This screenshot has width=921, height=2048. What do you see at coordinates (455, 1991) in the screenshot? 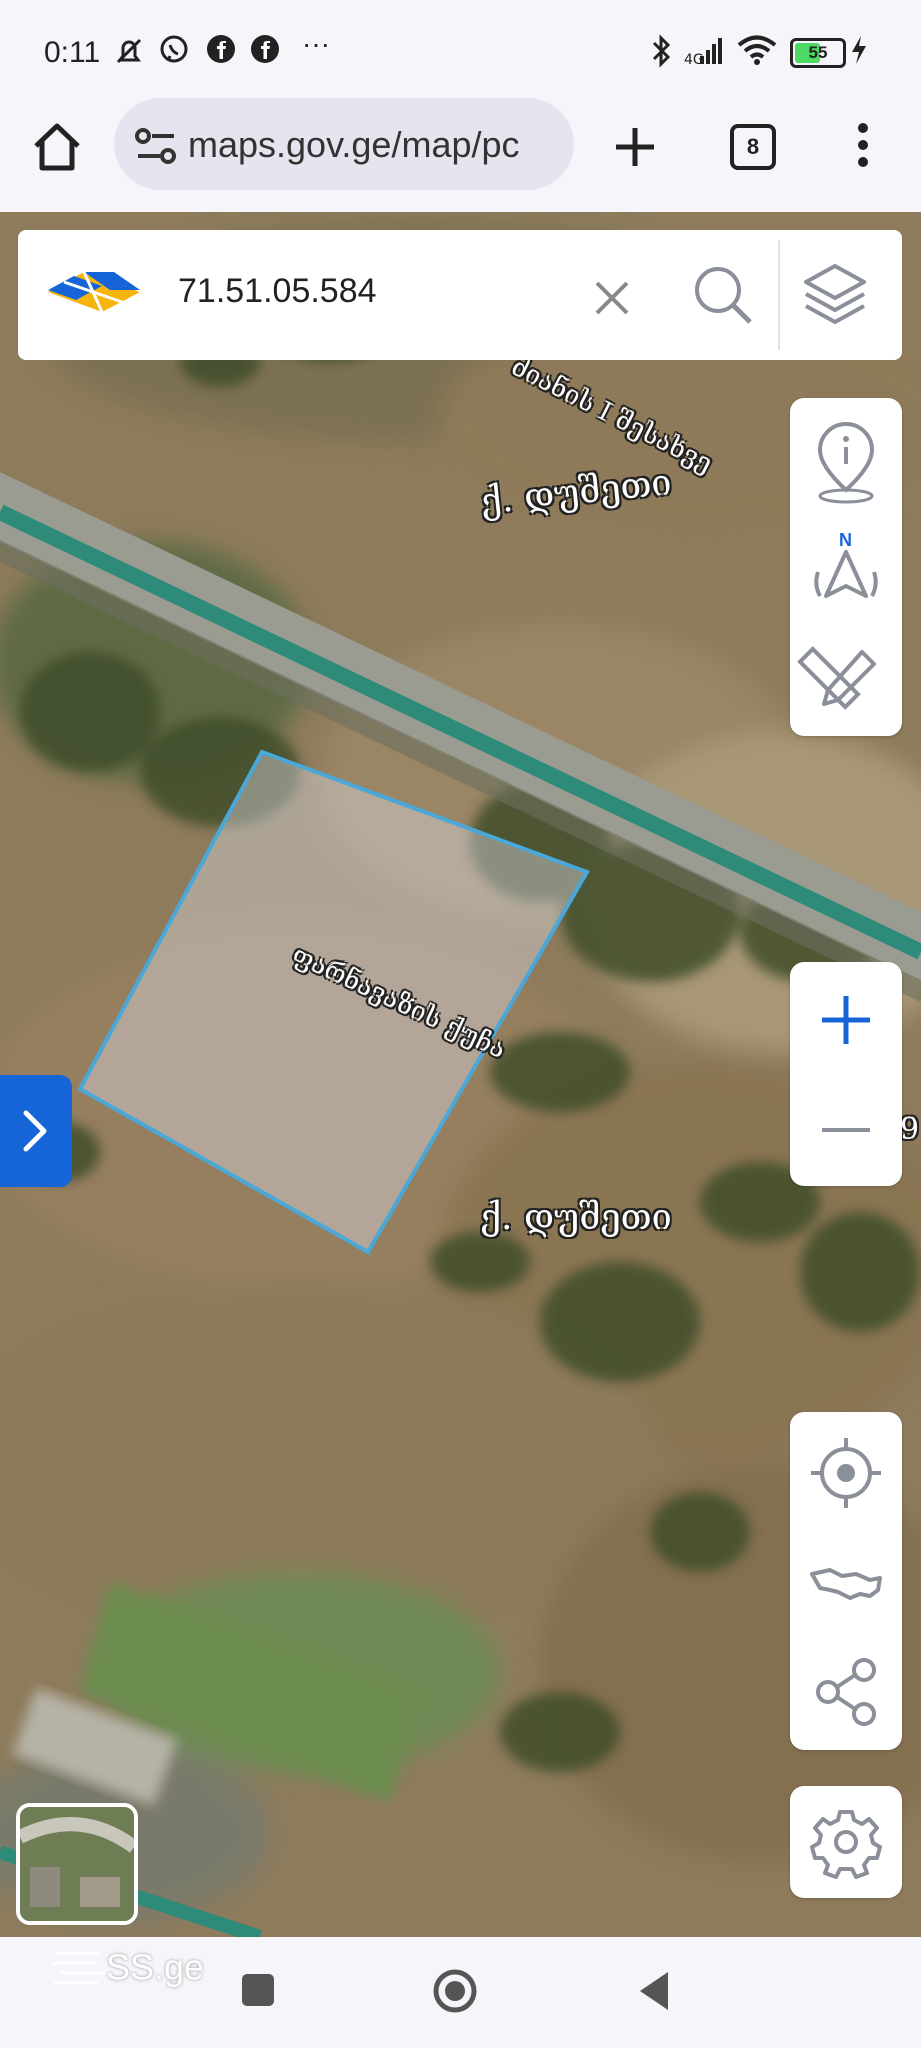
I see `circle-icon` at bounding box center [455, 1991].